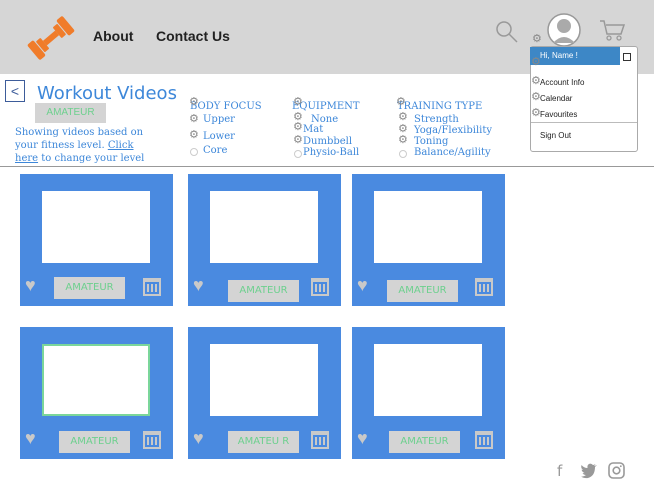 The height and width of the screenshot is (488, 654). Describe the element at coordinates (559, 471) in the screenshot. I see `facebook-icon: f` at that location.